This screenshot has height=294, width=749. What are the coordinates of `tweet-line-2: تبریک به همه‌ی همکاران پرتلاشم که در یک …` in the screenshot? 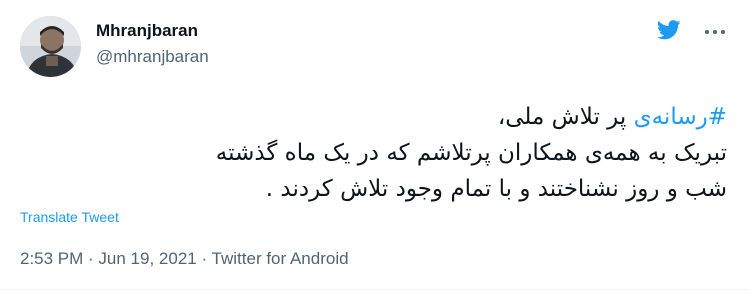 It's located at (471, 153).